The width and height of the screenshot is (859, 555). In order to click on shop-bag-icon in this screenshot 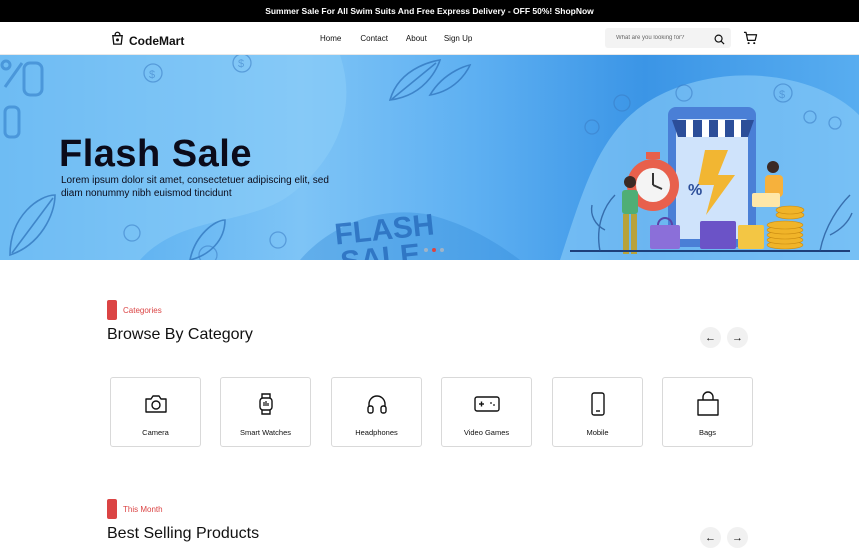, I will do `click(117, 41)`.